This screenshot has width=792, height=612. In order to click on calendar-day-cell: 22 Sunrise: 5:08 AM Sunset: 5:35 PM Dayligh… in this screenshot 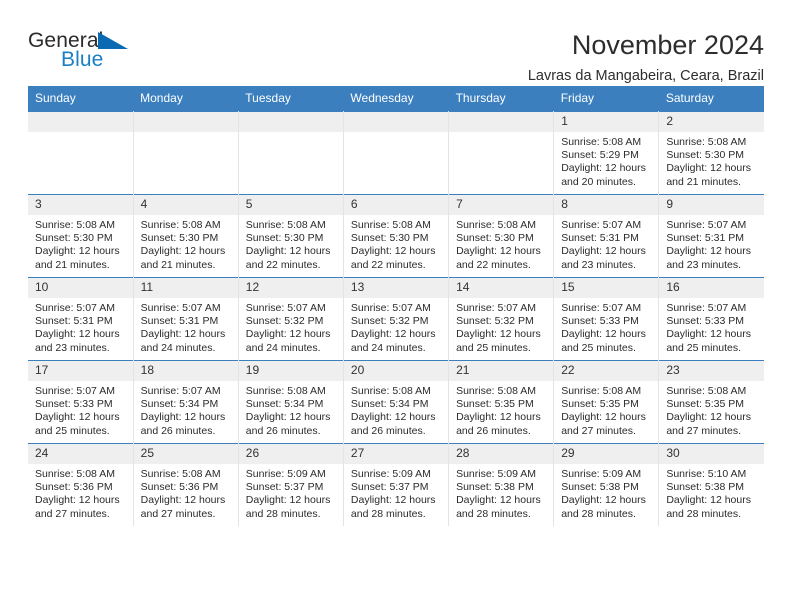, I will do `click(606, 402)`.